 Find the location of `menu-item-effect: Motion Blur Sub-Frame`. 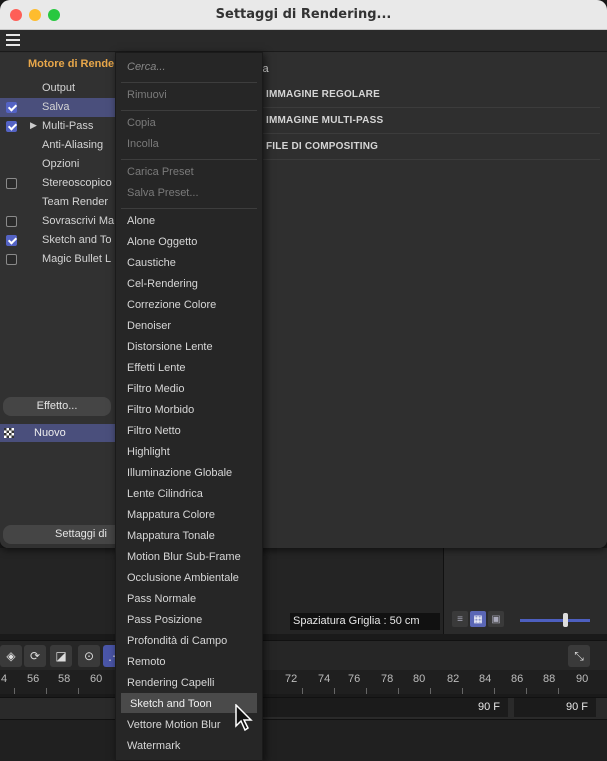

menu-item-effect: Motion Blur Sub-Frame is located at coordinates (184, 557).